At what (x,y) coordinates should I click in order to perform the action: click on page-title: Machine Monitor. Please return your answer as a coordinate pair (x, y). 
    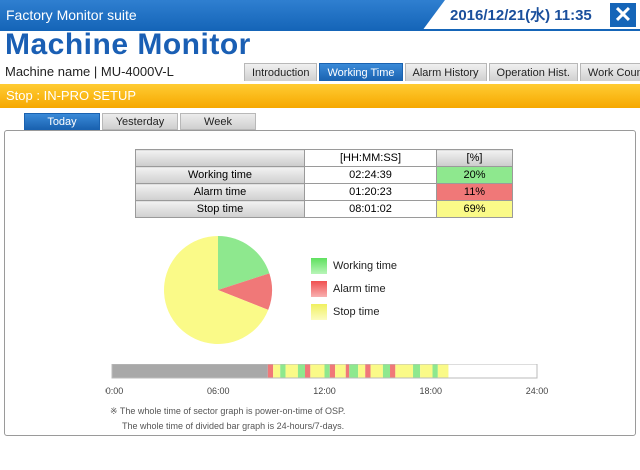
    Looking at the image, I should click on (128, 44).